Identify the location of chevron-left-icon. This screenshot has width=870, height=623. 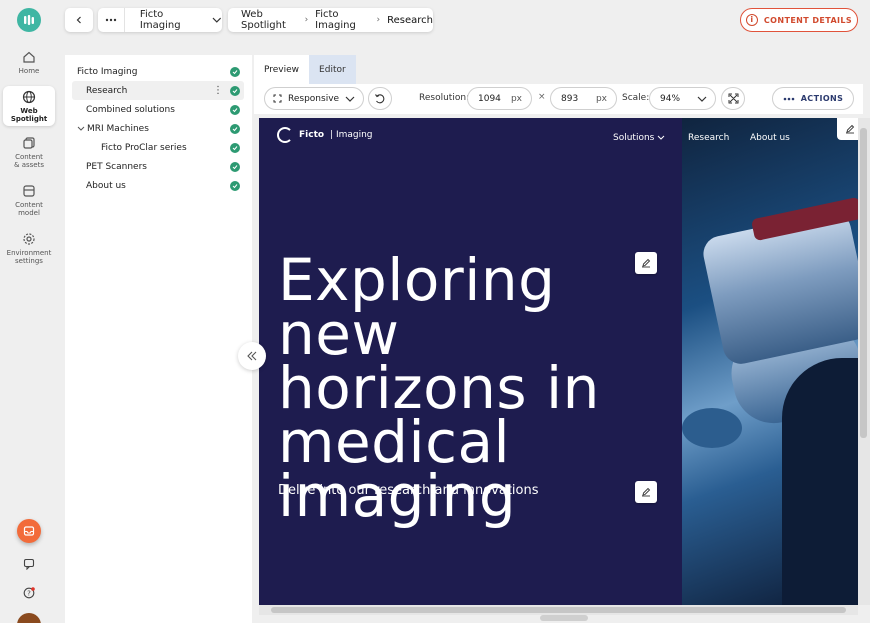
(78, 20).